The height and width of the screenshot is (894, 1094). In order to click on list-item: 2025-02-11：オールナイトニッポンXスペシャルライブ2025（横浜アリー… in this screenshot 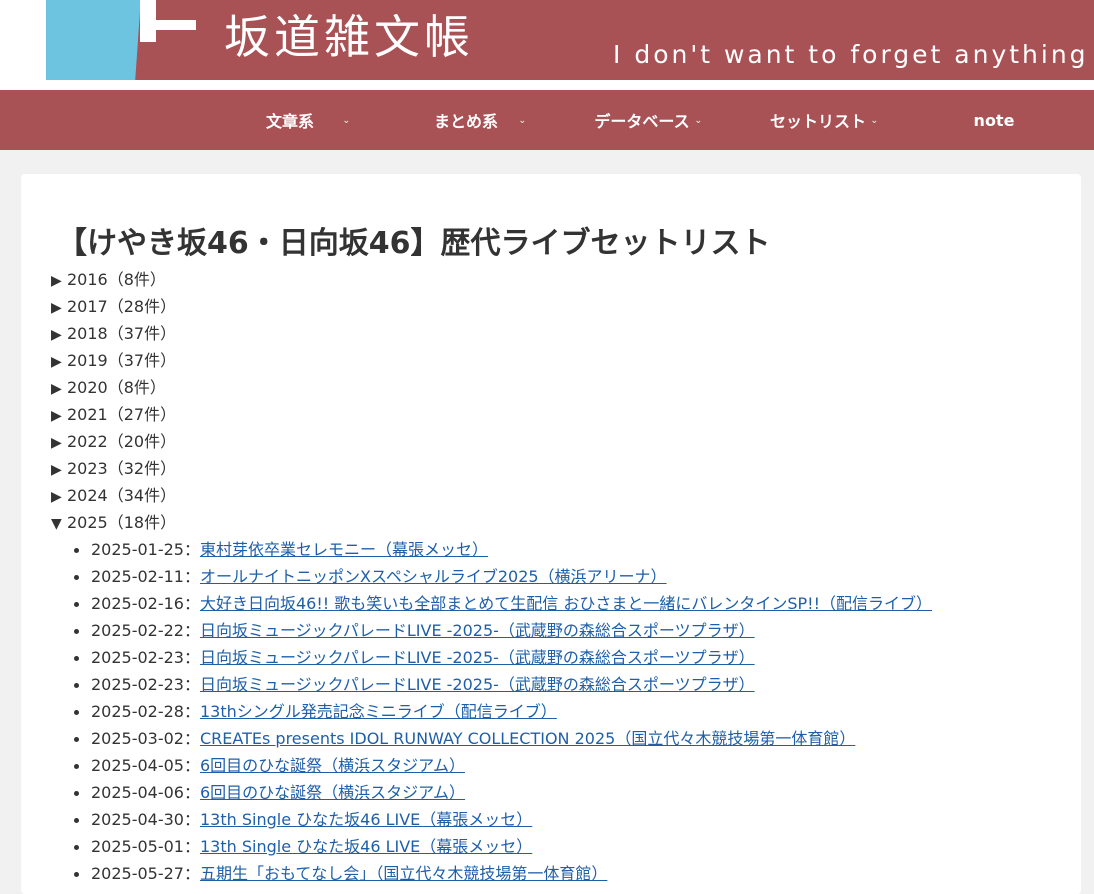, I will do `click(562, 576)`.